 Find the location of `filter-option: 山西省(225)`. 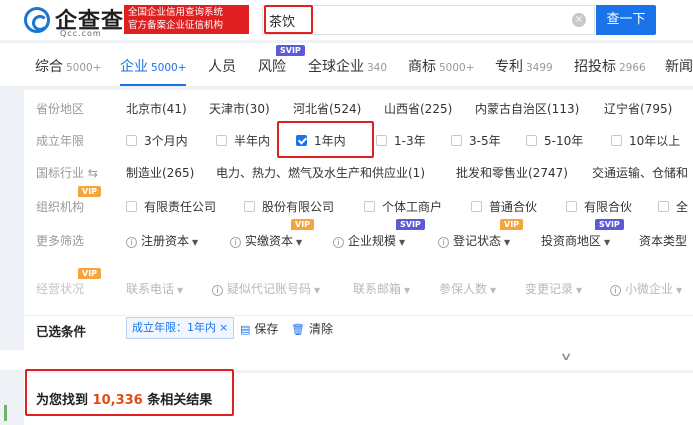

filter-option: 山西省(225) is located at coordinates (418, 108).